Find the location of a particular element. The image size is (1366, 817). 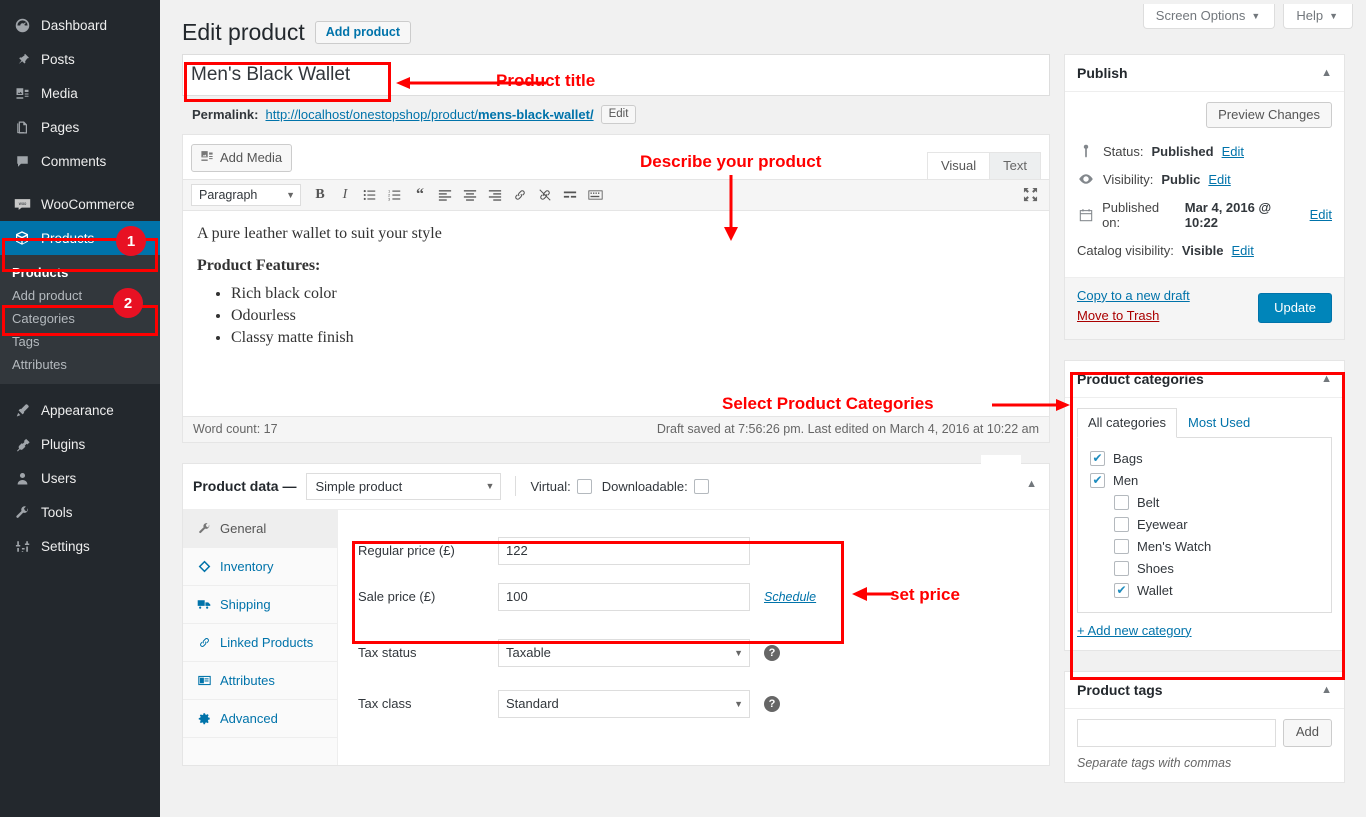

edit-visibility-link: Edit is located at coordinates (1219, 179).